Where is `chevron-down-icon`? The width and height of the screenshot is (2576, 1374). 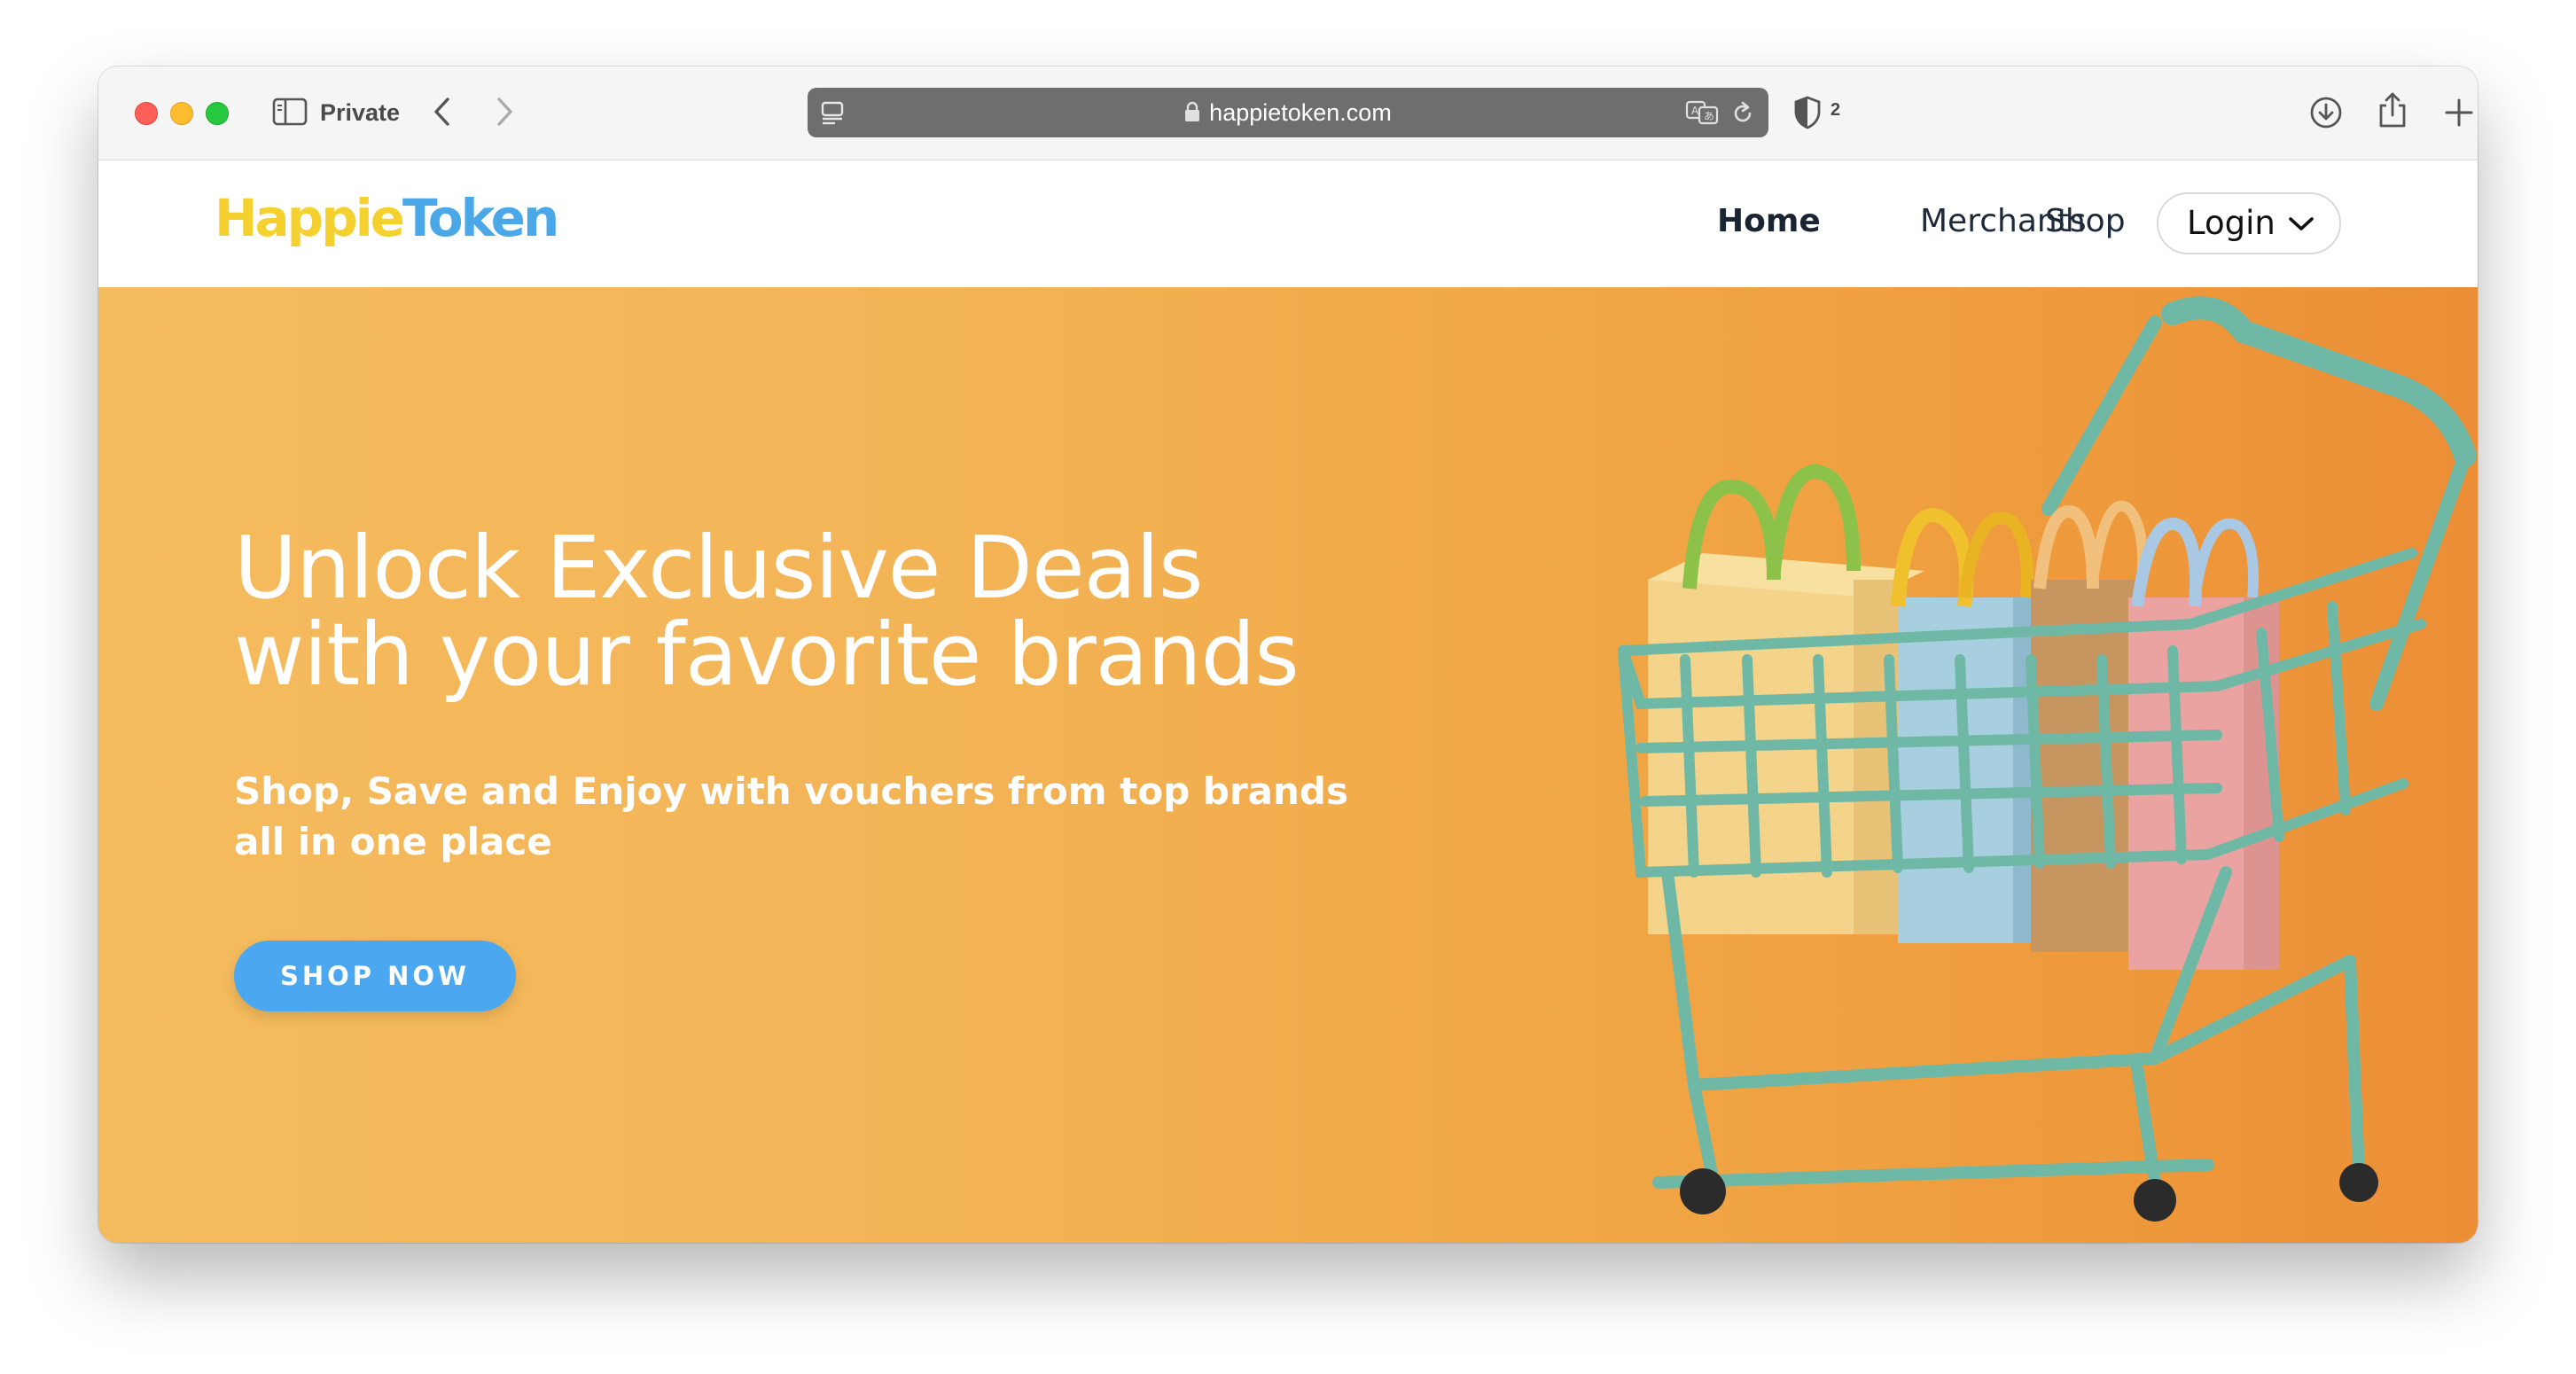
chevron-down-icon is located at coordinates (2301, 226).